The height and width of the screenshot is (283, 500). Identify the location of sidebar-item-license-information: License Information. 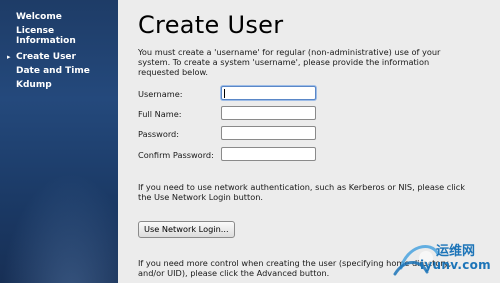
(46, 36).